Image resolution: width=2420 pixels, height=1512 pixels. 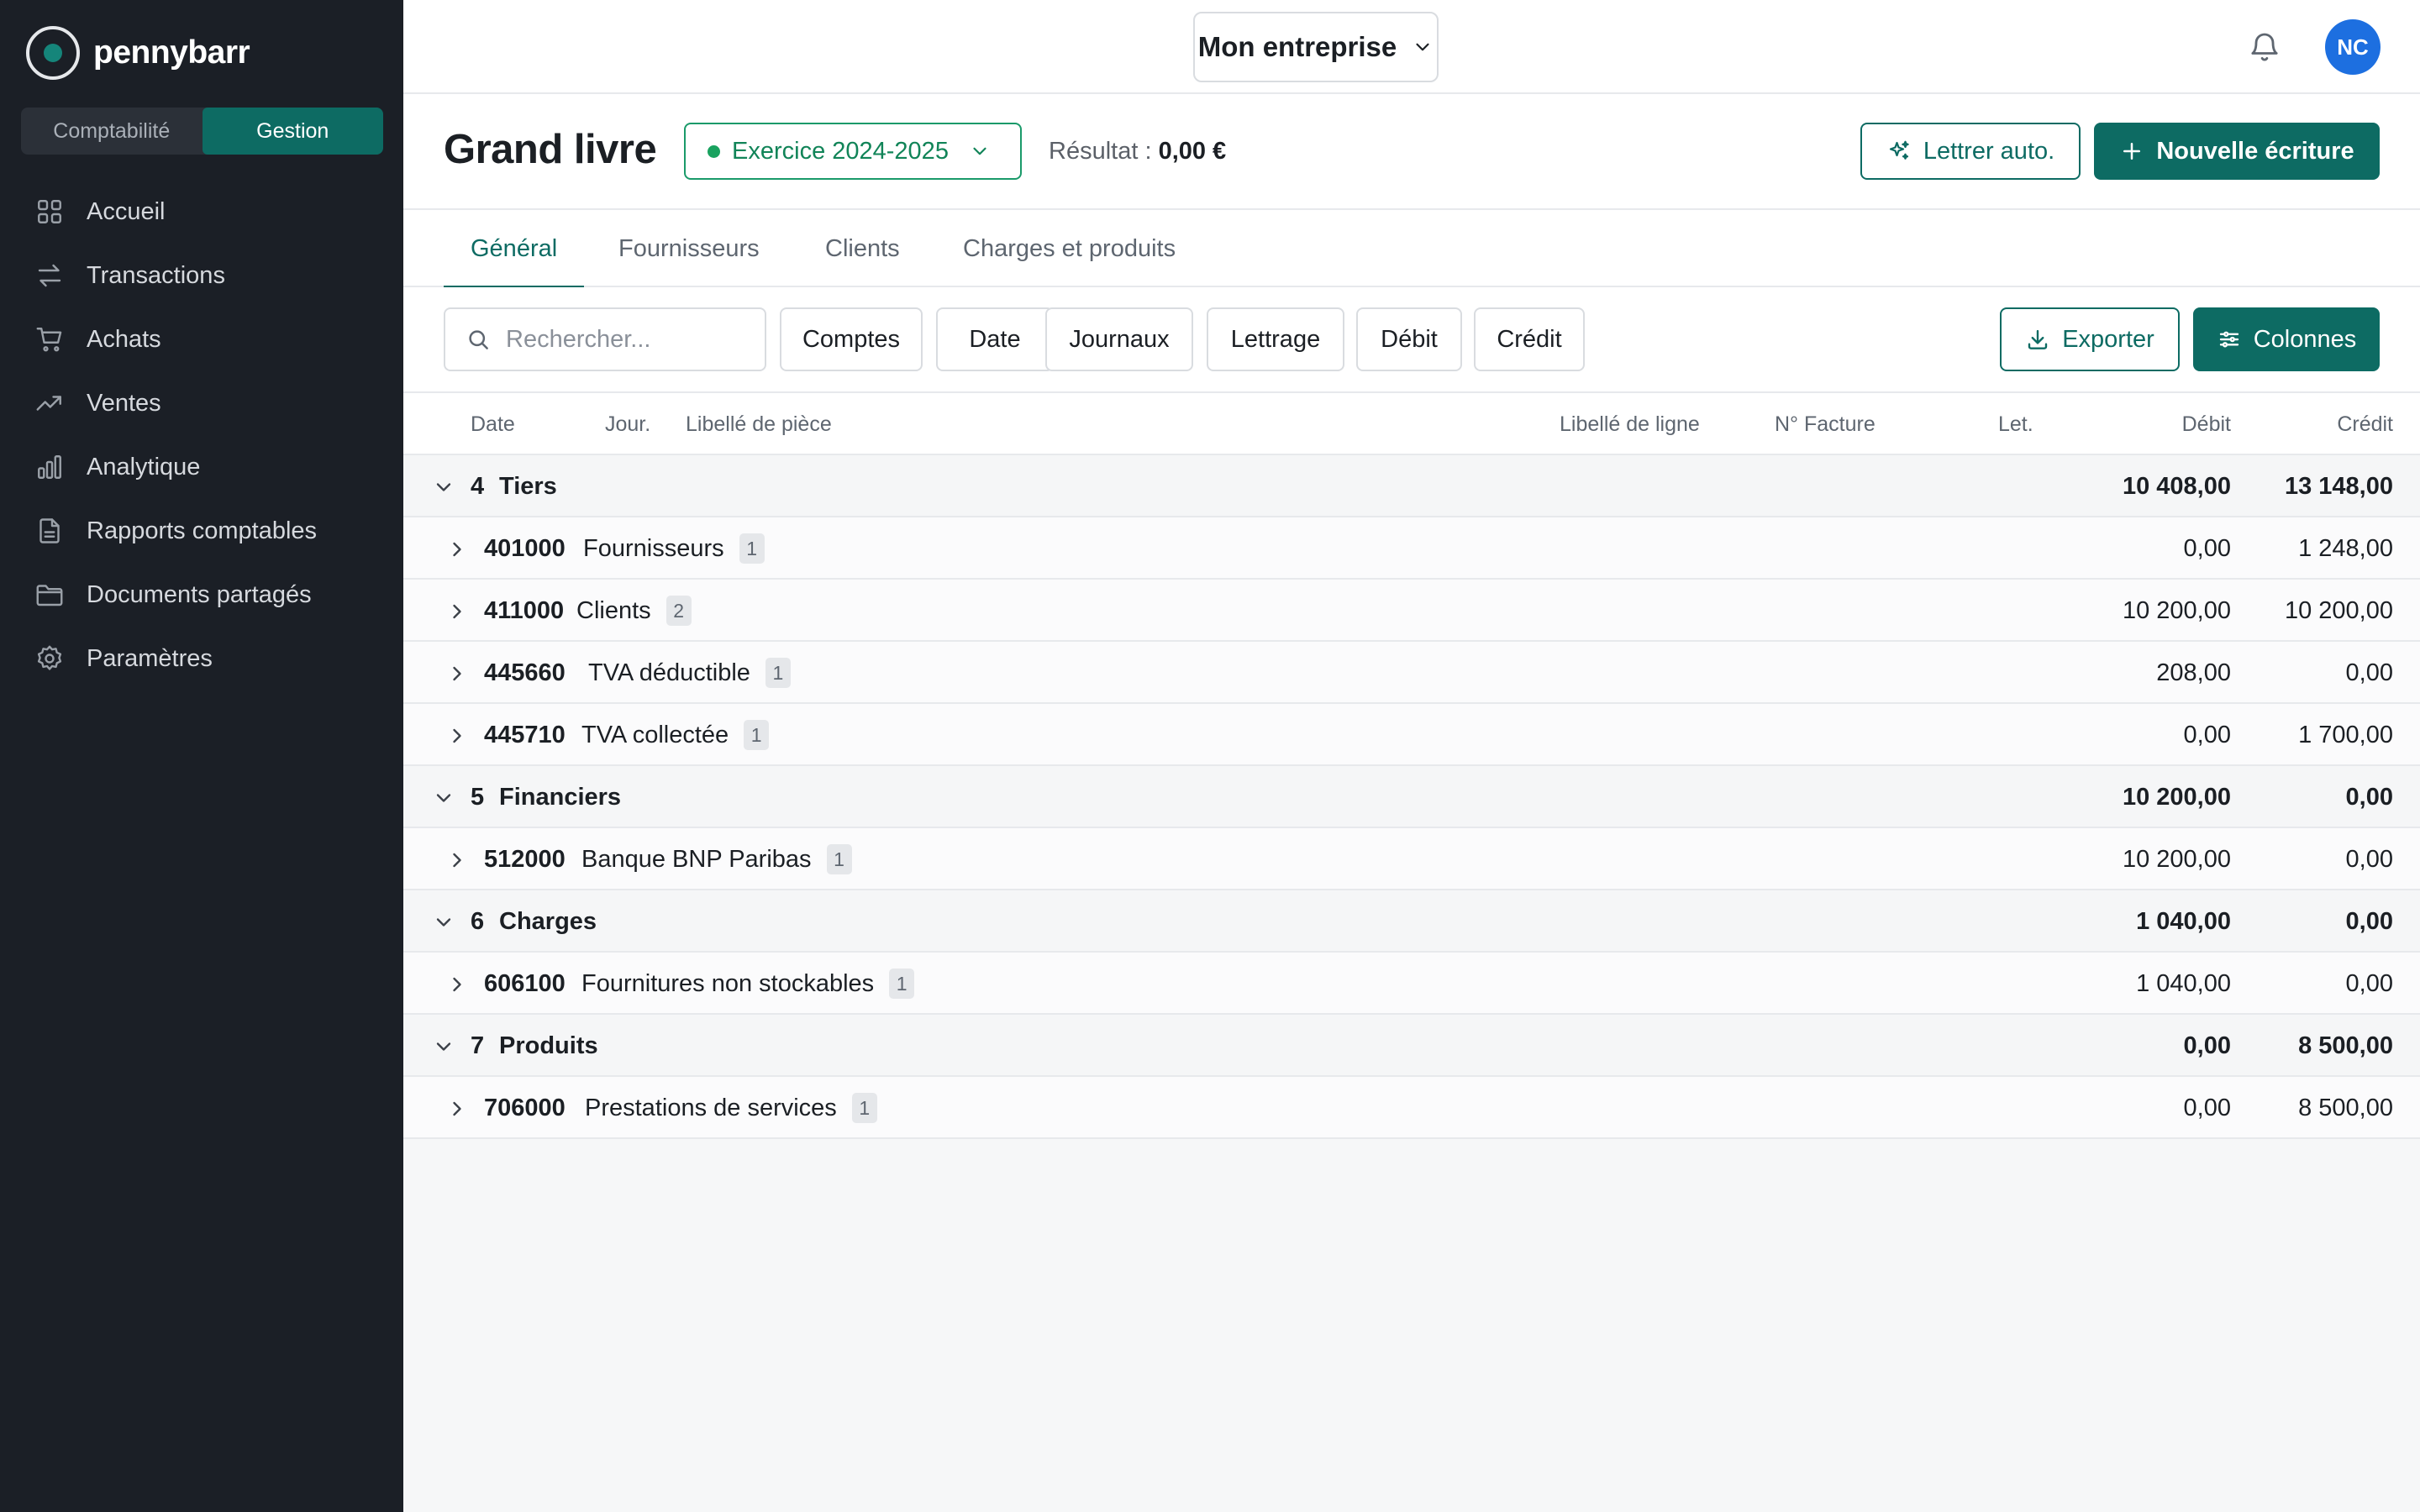 I want to click on sidebar-item-label: Ventes, so click(x=124, y=403).